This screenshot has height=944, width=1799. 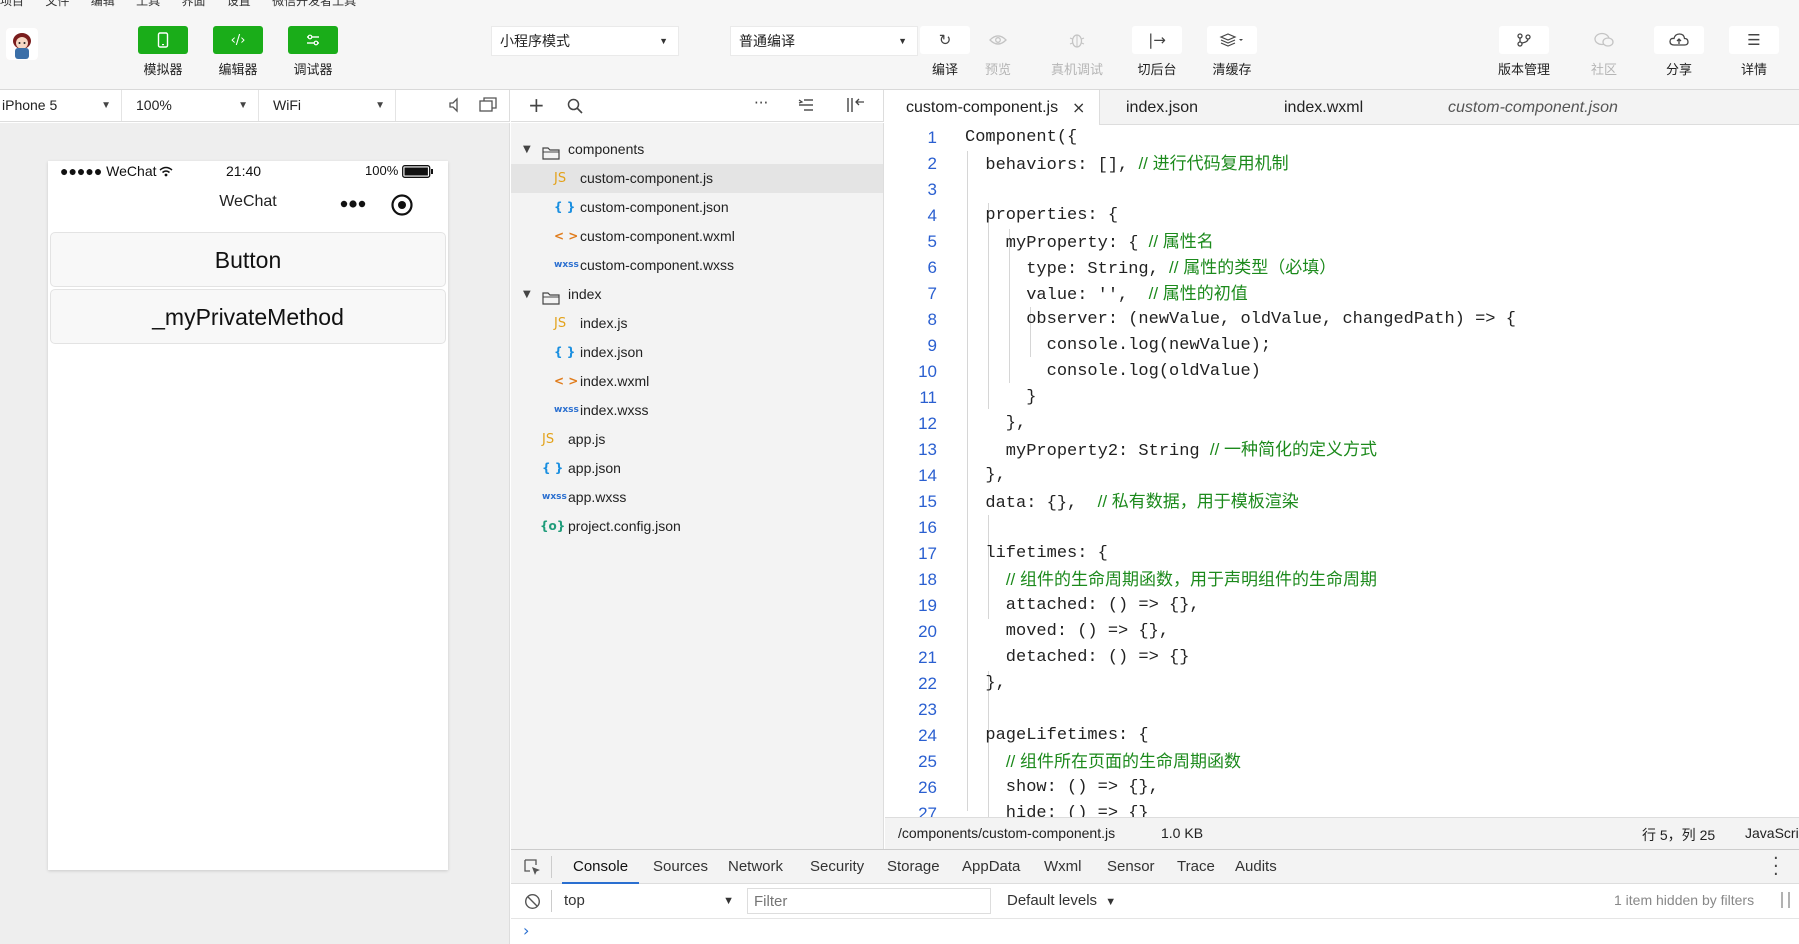 I want to click on phone-status-bar: ●●●●● WeChat 21:40 100%, so click(x=248, y=172).